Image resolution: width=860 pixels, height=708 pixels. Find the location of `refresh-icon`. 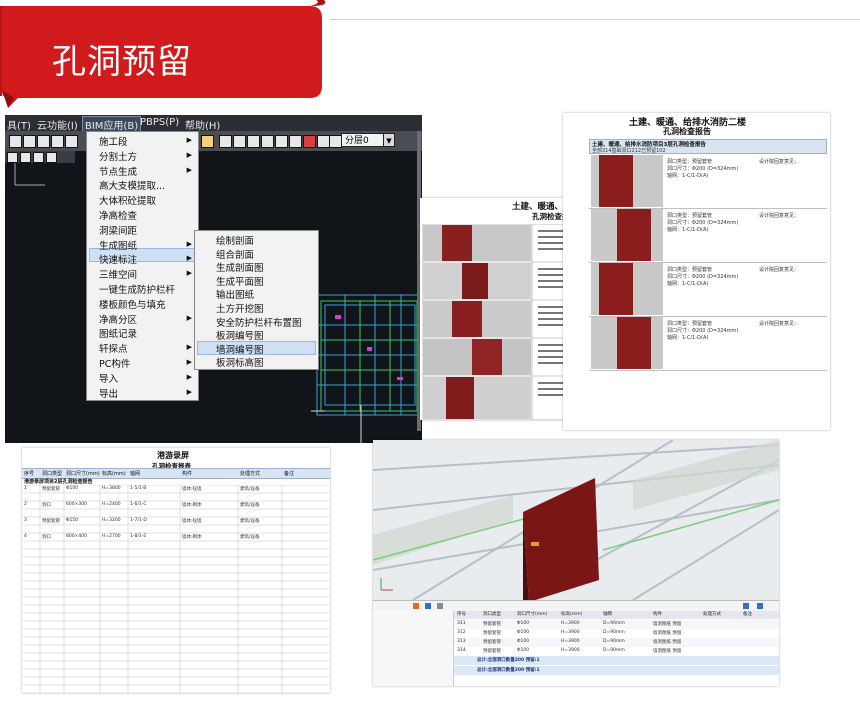

refresh-icon is located at coordinates (760, 606).